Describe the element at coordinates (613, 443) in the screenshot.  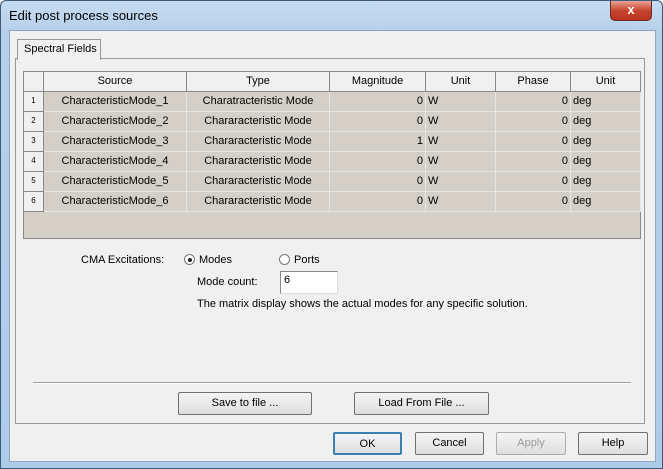
I see `help-button: Help` at that location.